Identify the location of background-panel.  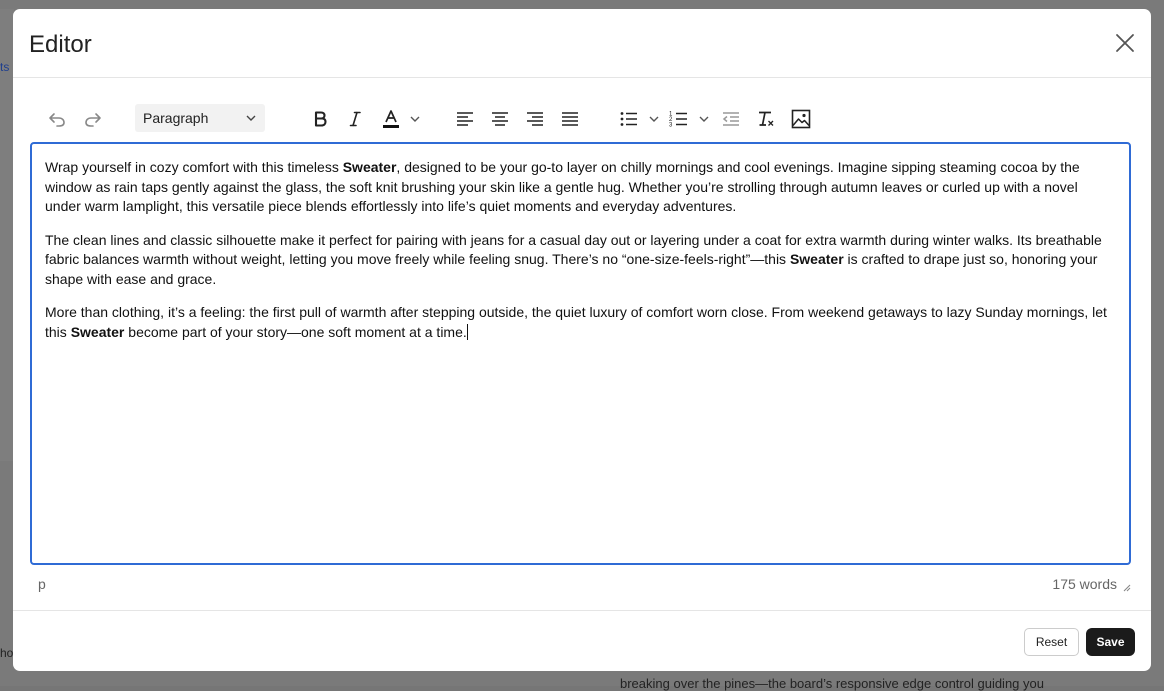
(7, 235).